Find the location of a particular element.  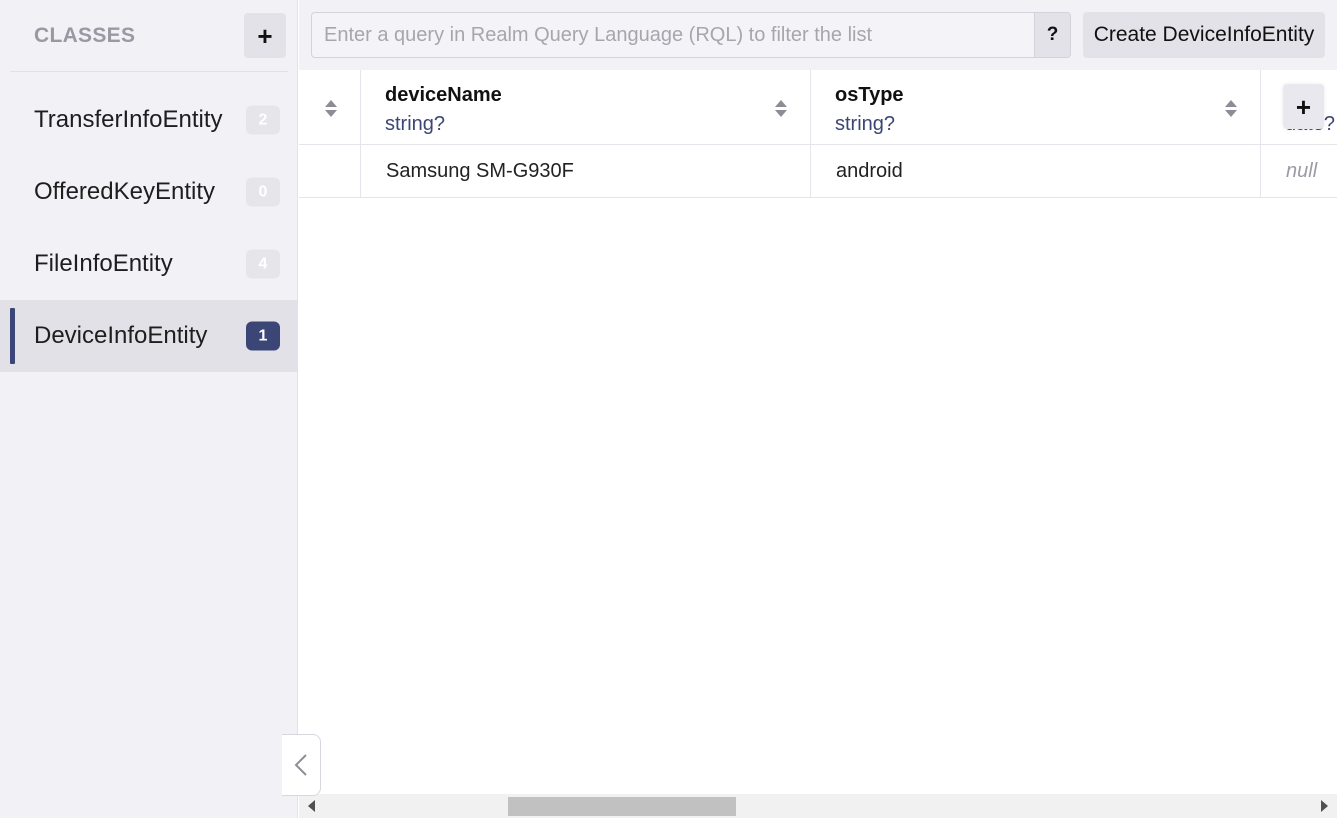

class-name: OfferedKeyEntity is located at coordinates (124, 191).